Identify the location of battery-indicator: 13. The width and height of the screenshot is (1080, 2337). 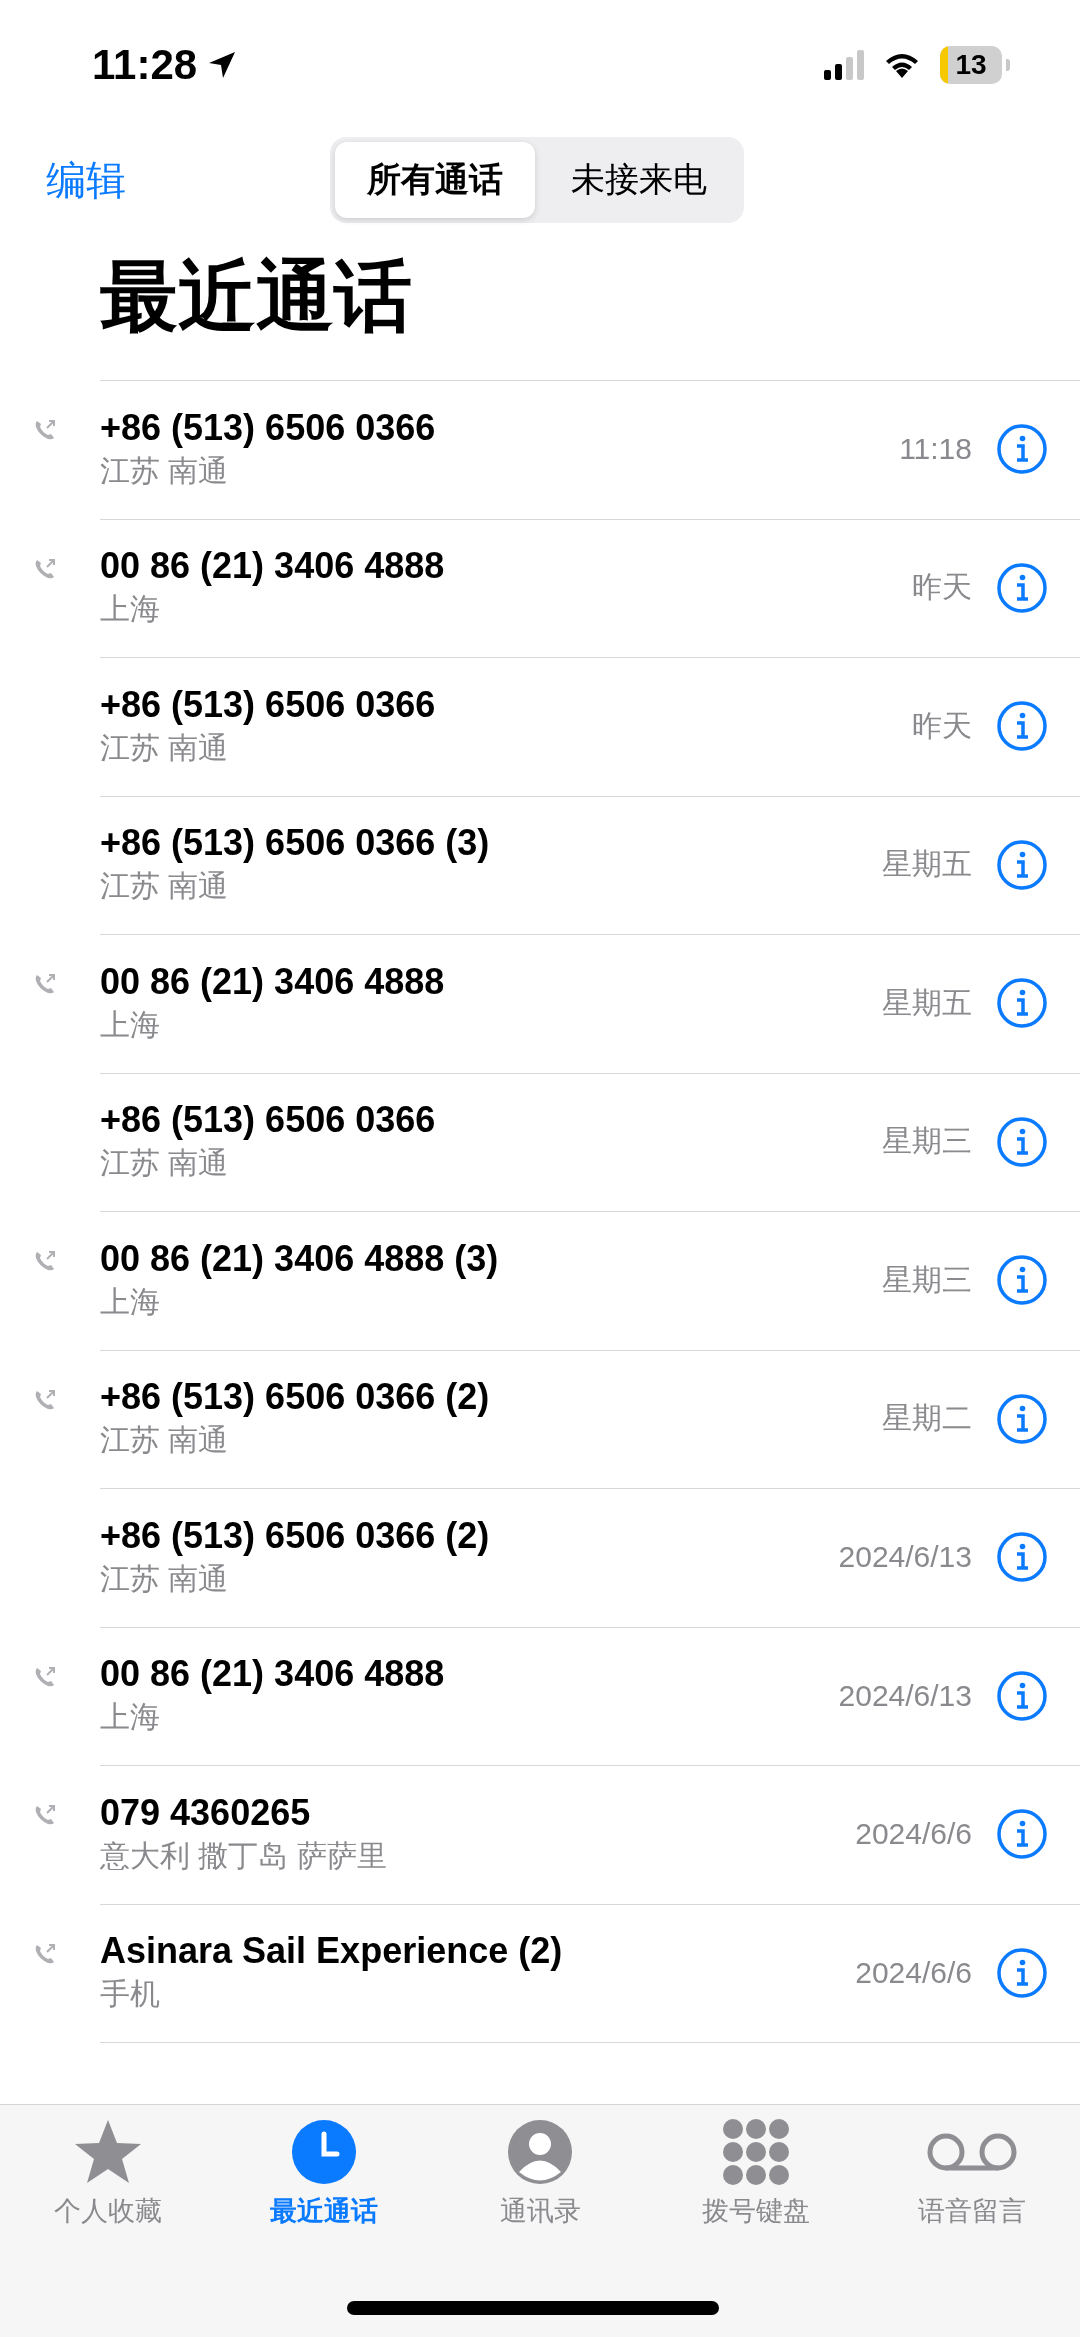
(971, 65).